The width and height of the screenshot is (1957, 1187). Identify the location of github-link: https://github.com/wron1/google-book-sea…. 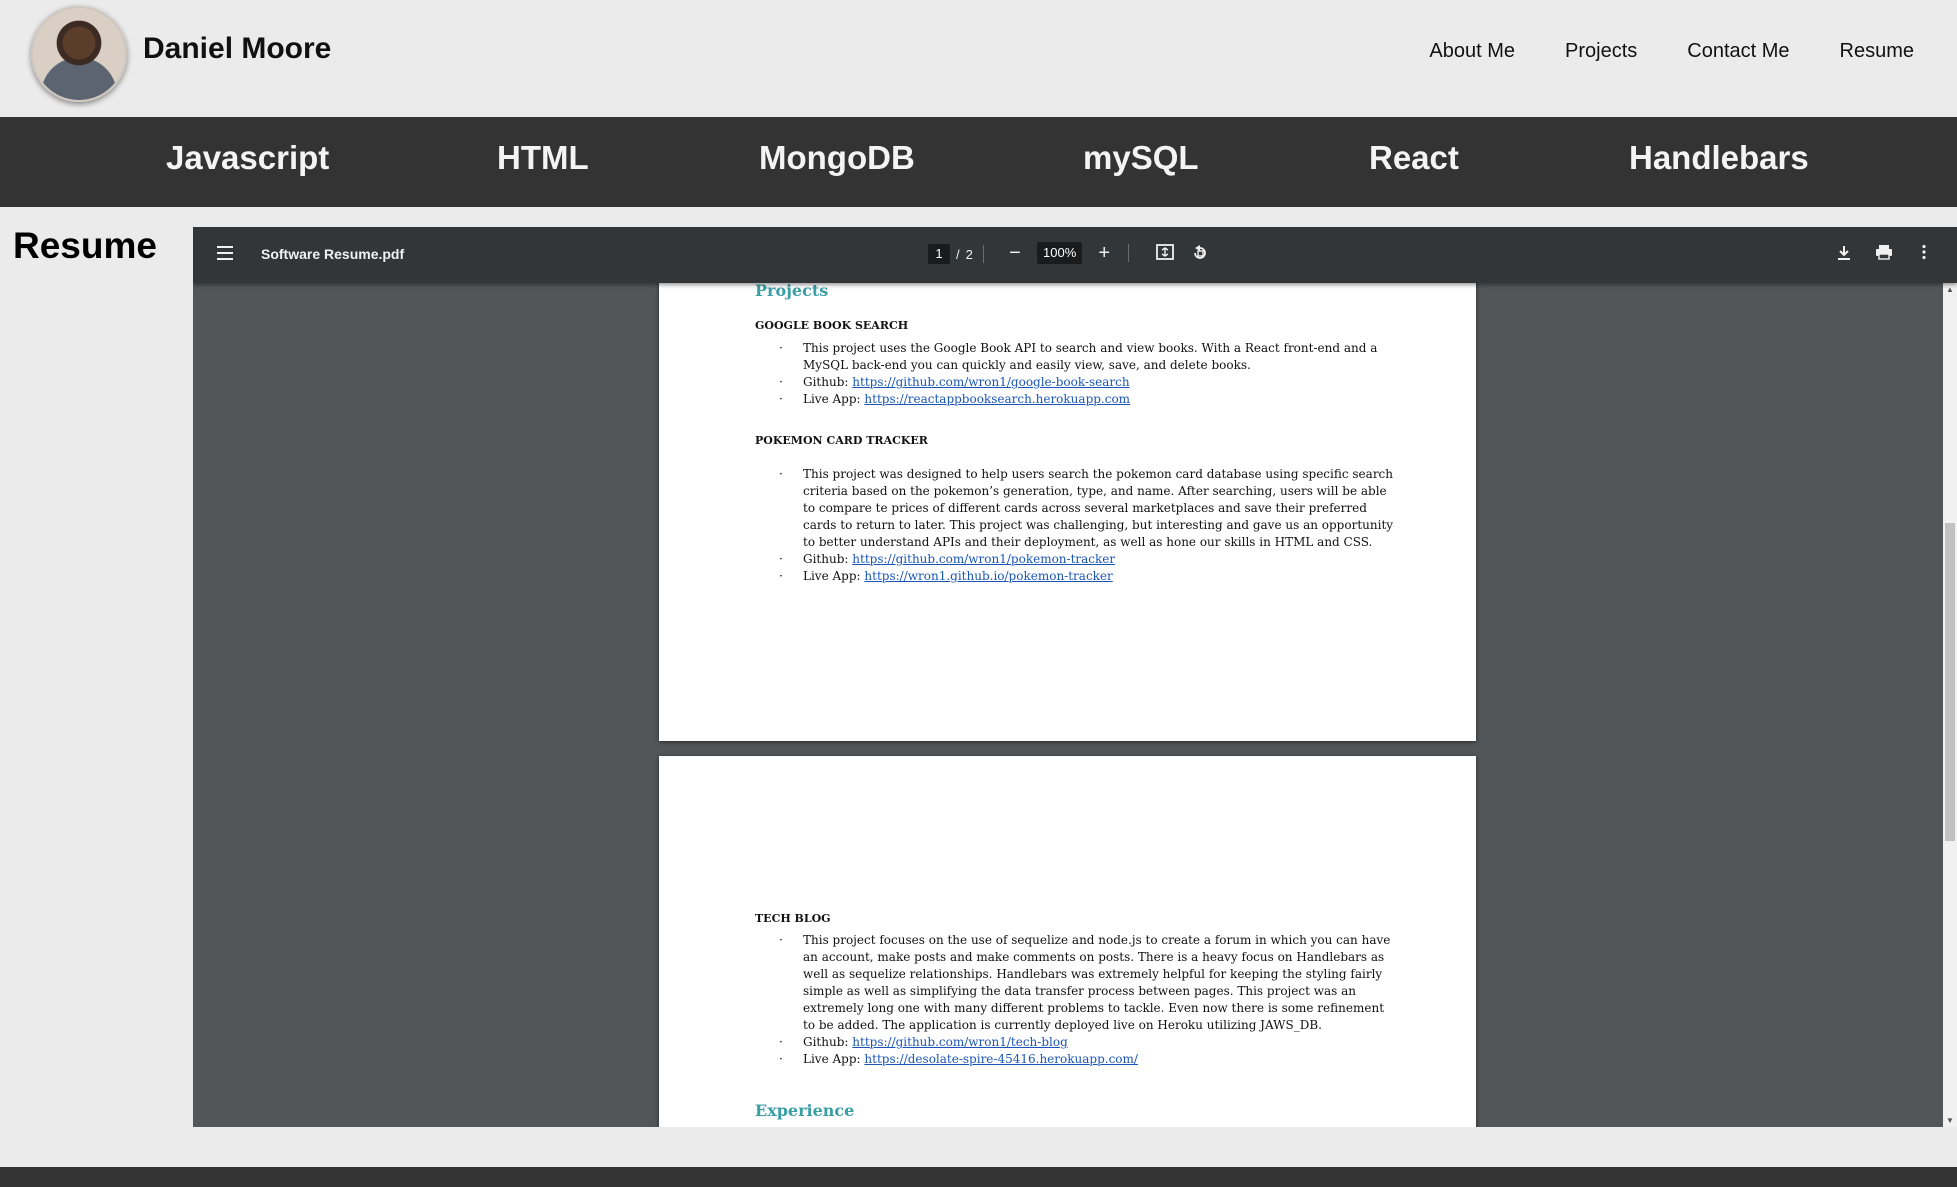
(990, 382).